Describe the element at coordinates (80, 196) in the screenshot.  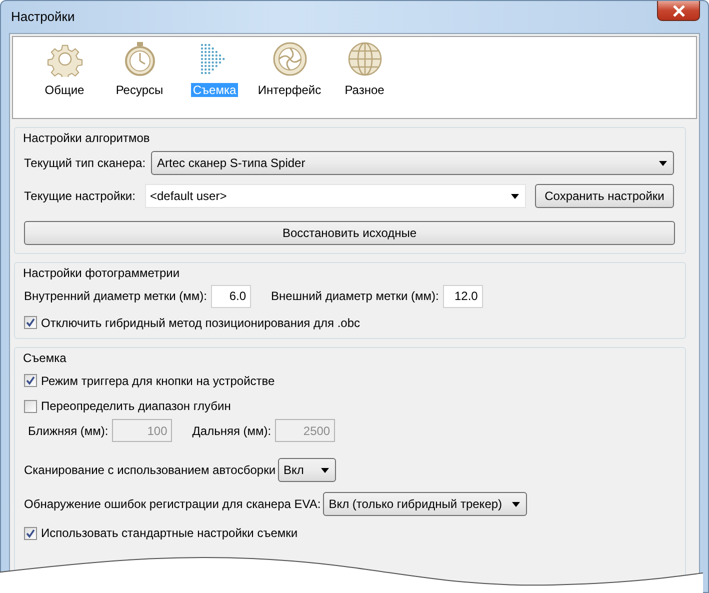
I see `field-label: Текущие настройки:` at that location.